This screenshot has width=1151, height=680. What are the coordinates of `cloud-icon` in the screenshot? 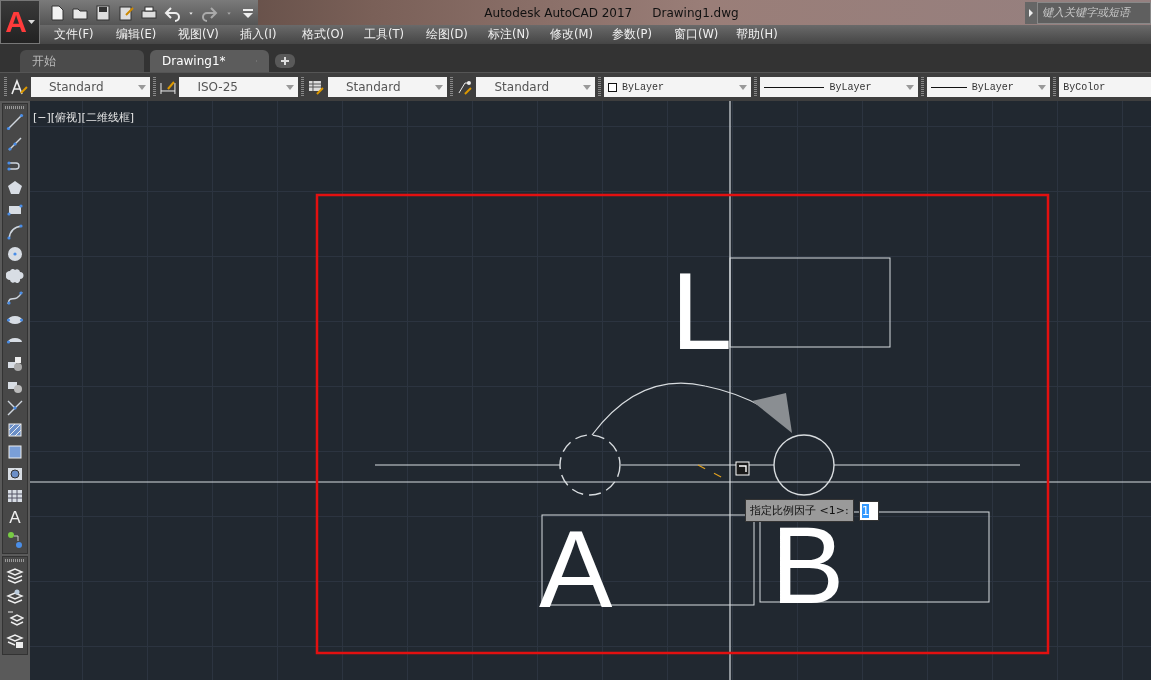 It's located at (15, 276).